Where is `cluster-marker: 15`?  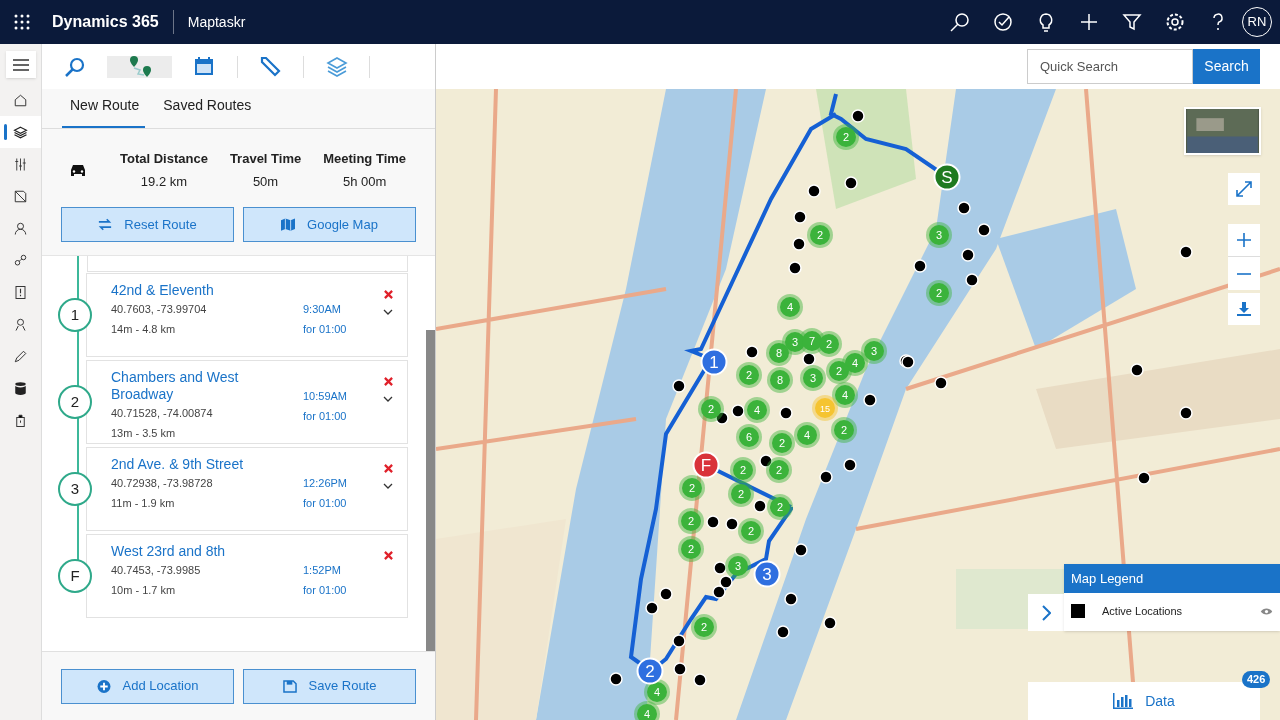
cluster-marker: 15 is located at coordinates (825, 408).